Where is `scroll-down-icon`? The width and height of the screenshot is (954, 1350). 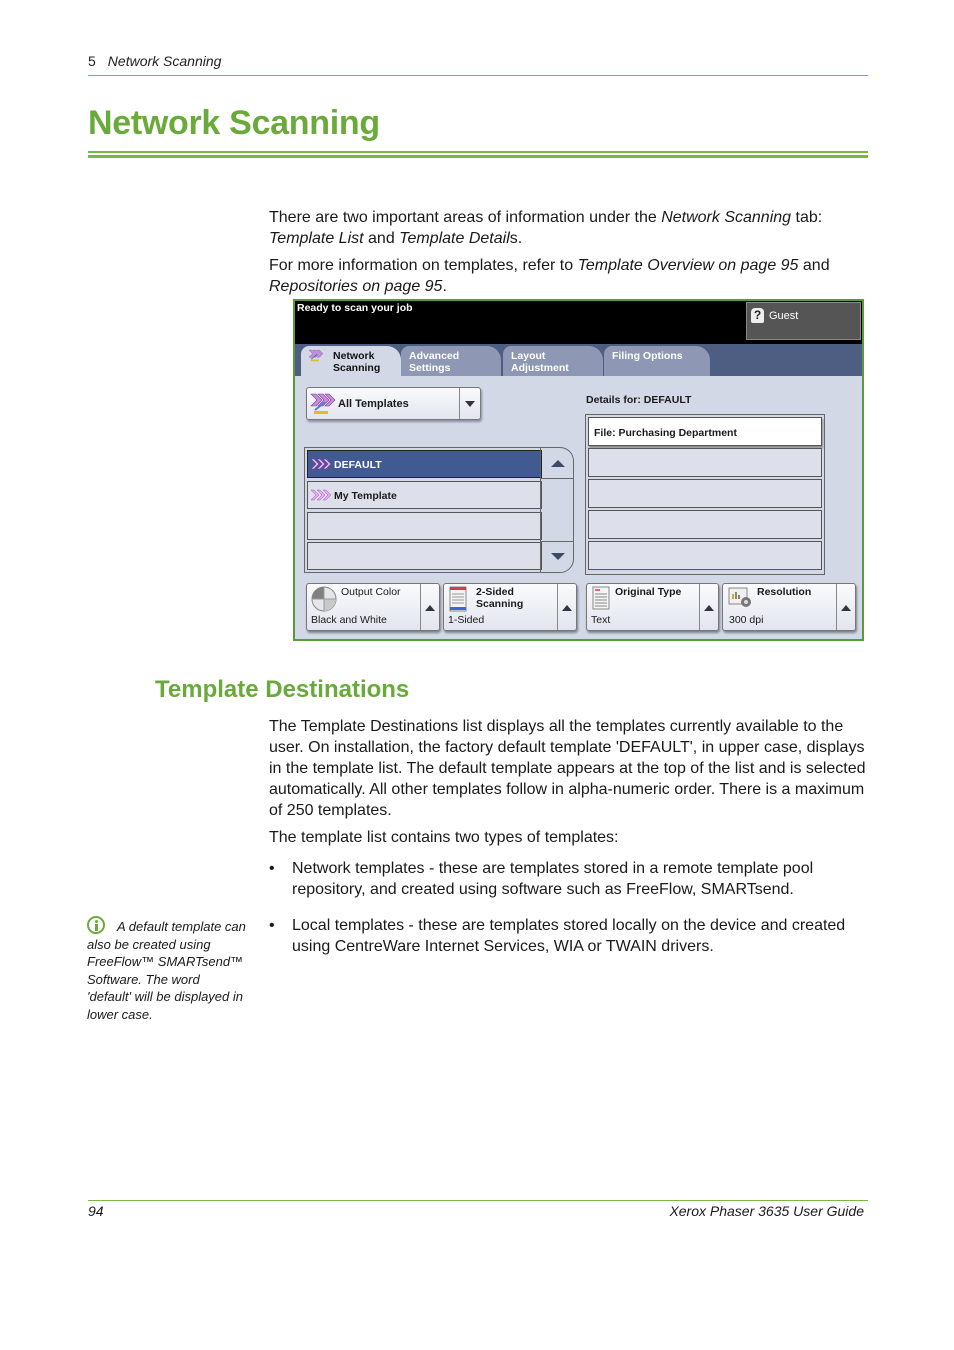 scroll-down-icon is located at coordinates (558, 556).